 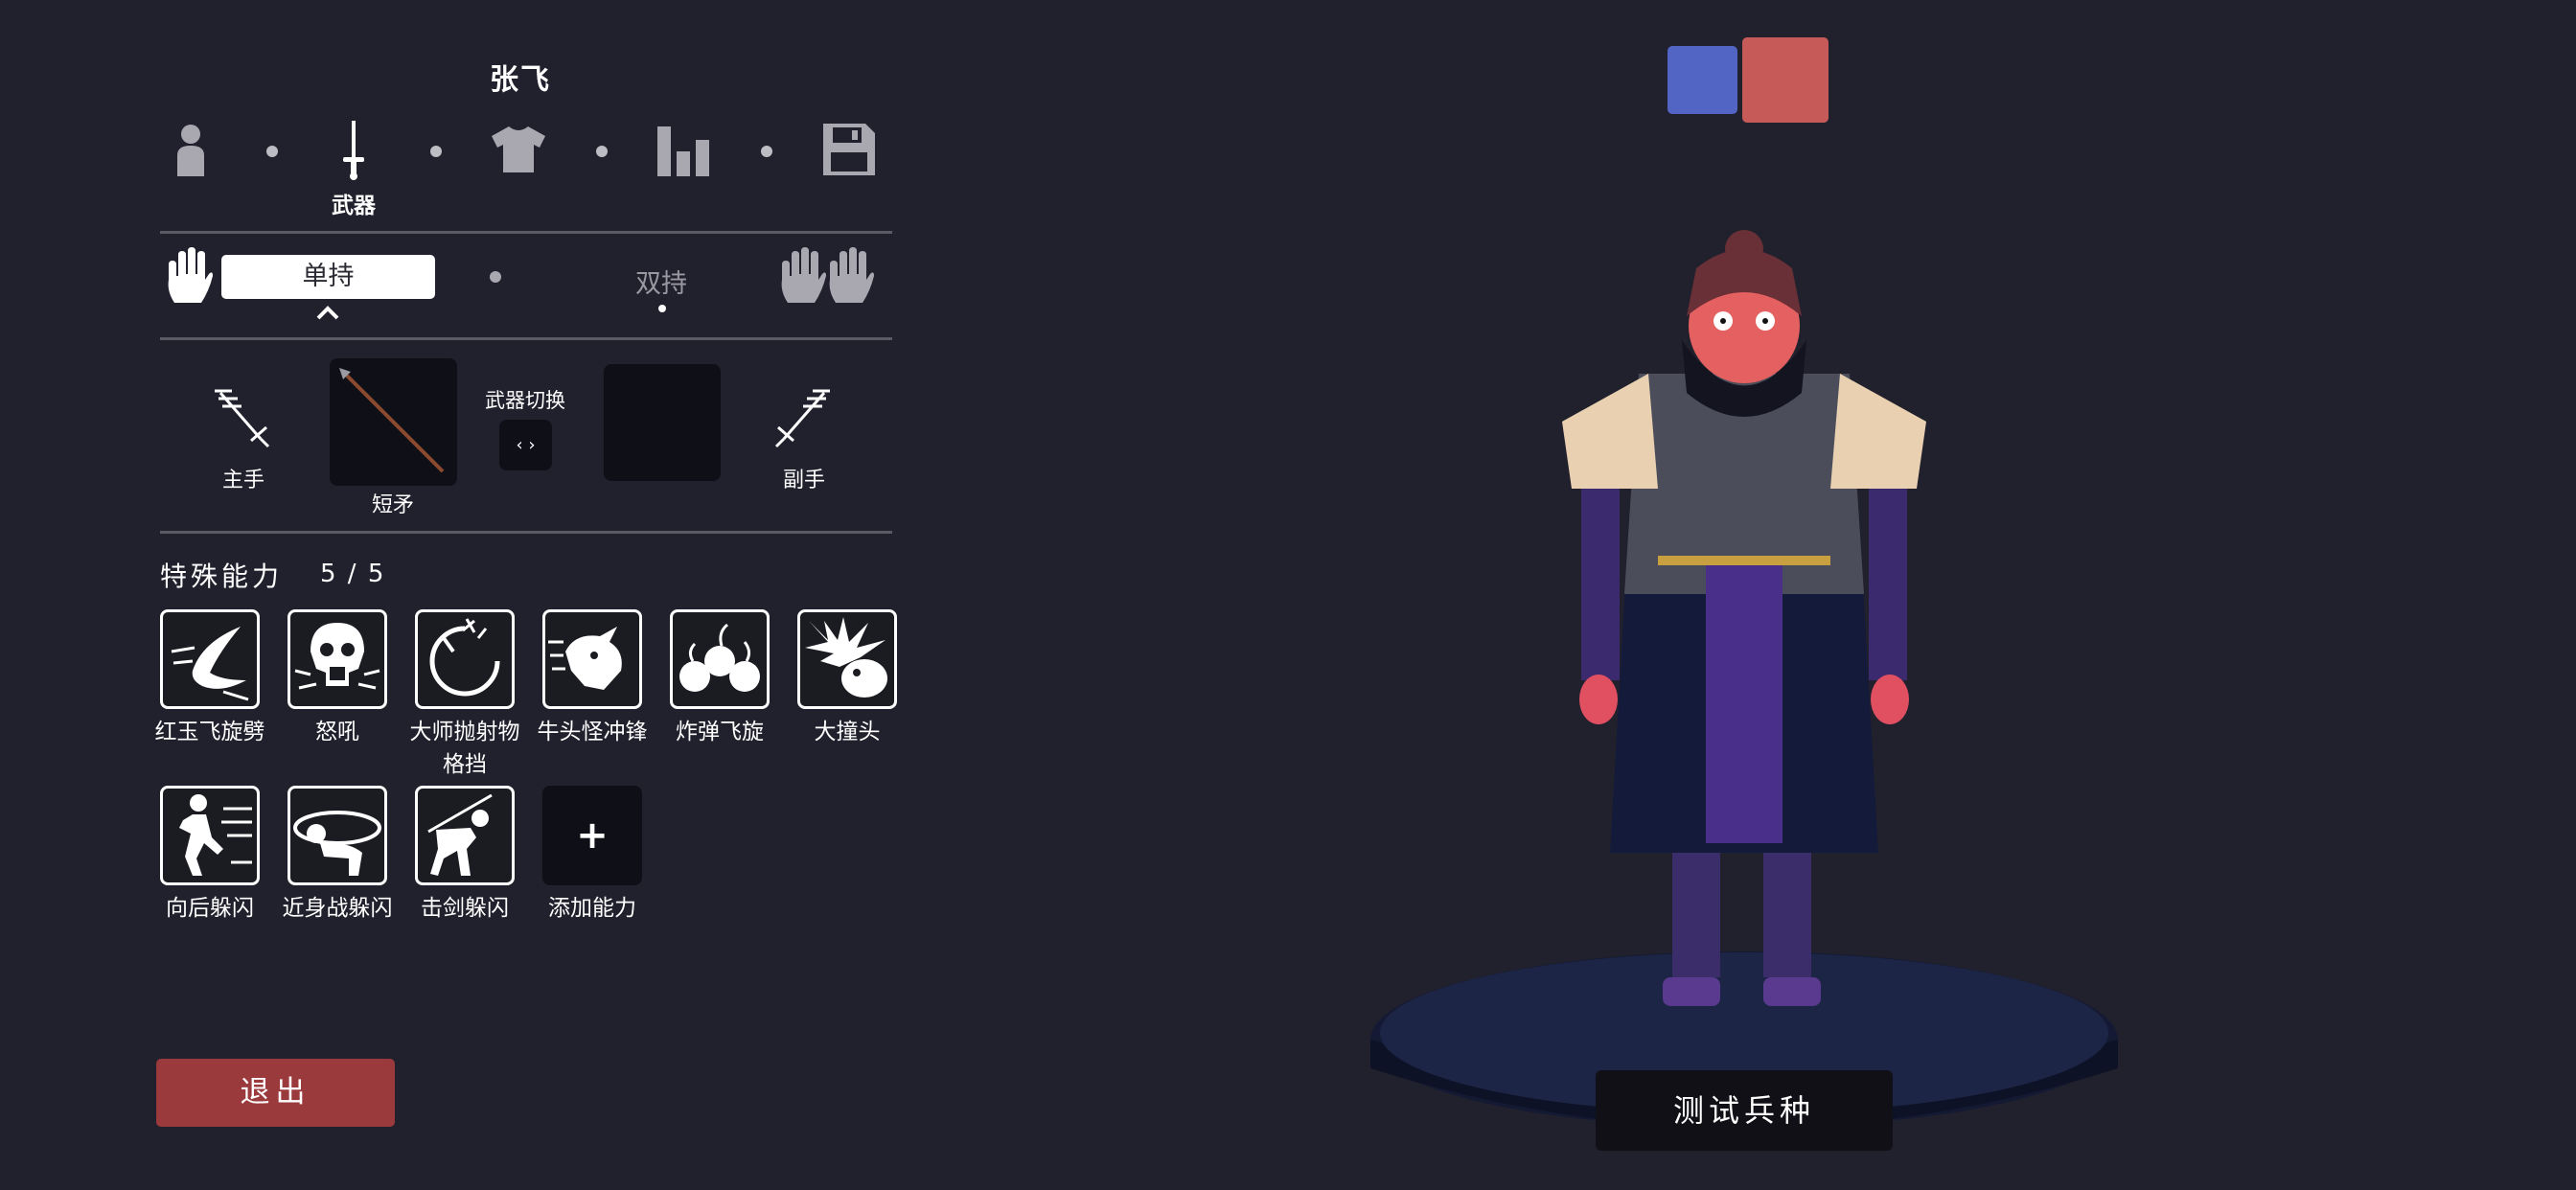 I want to click on sword-icon, so click(x=353, y=151).